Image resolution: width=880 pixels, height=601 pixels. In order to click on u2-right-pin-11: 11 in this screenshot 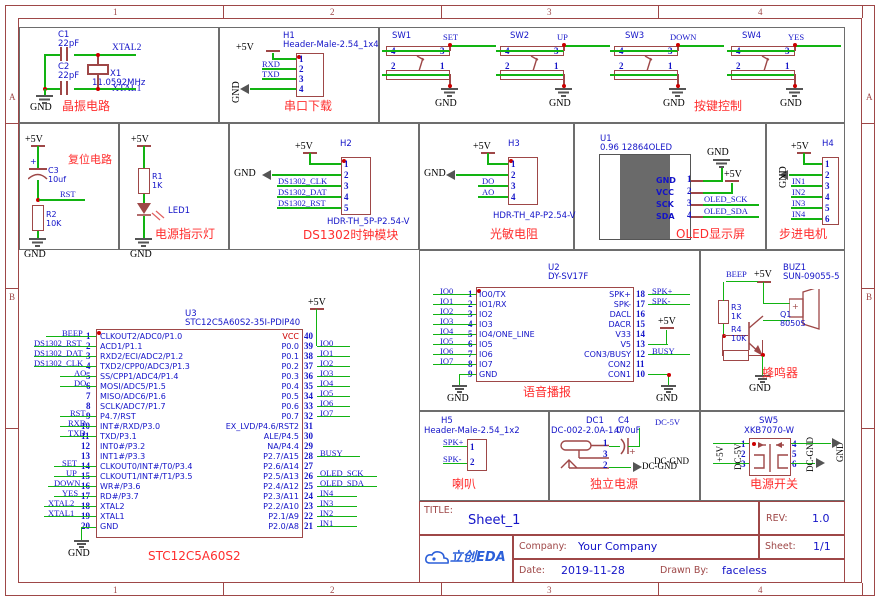, I will do `click(640, 364)`.